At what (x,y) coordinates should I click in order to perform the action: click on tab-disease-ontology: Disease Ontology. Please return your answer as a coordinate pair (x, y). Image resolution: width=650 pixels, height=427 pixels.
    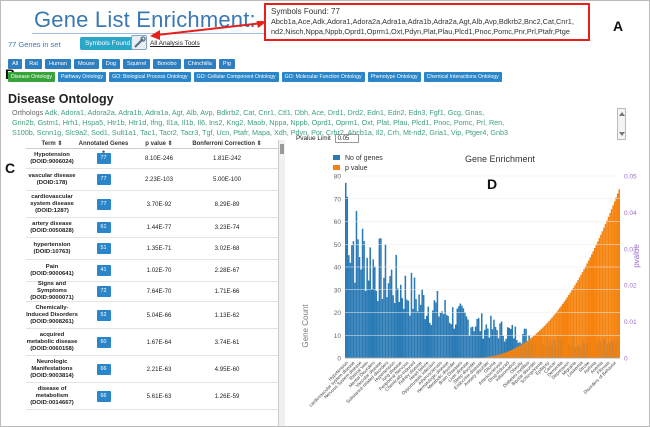
    Looking at the image, I should click on (31, 77).